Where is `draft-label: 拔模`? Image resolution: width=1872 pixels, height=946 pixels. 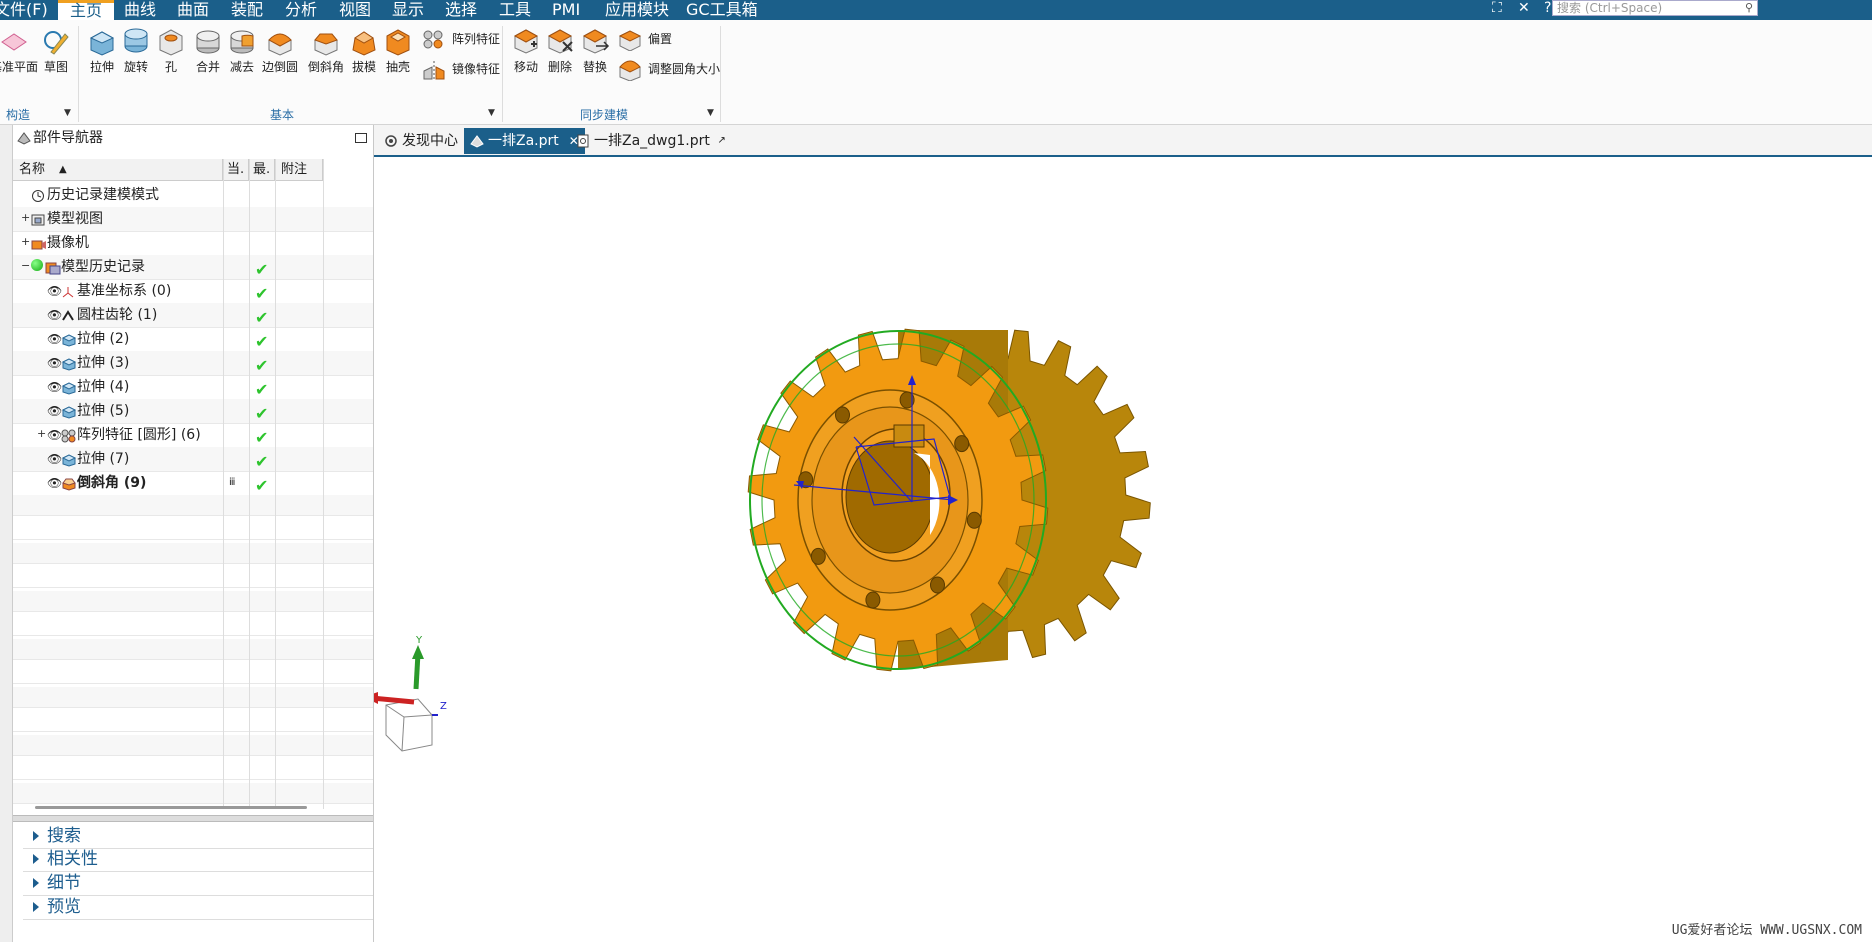
draft-label: 拔模 is located at coordinates (363, 67).